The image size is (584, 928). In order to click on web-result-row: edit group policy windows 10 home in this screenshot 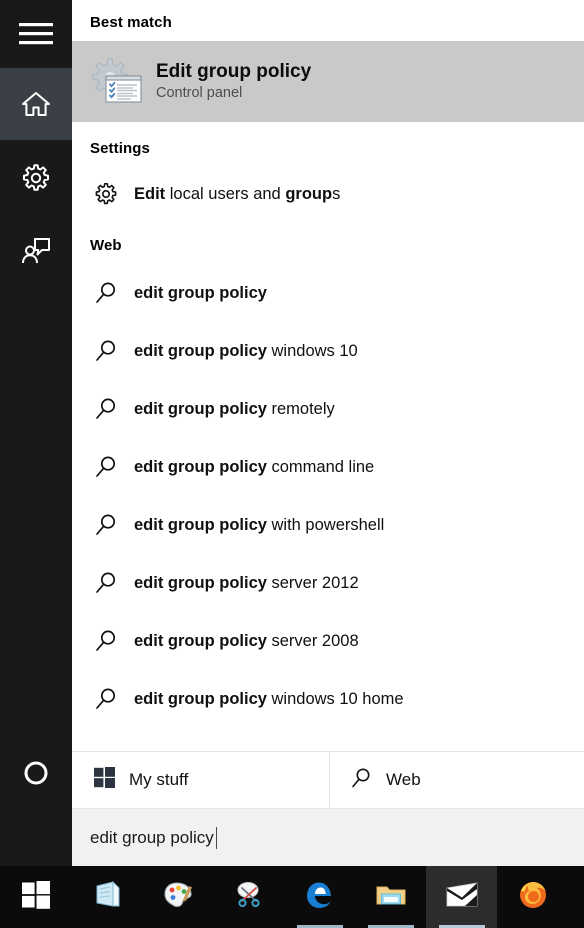, I will do `click(328, 699)`.